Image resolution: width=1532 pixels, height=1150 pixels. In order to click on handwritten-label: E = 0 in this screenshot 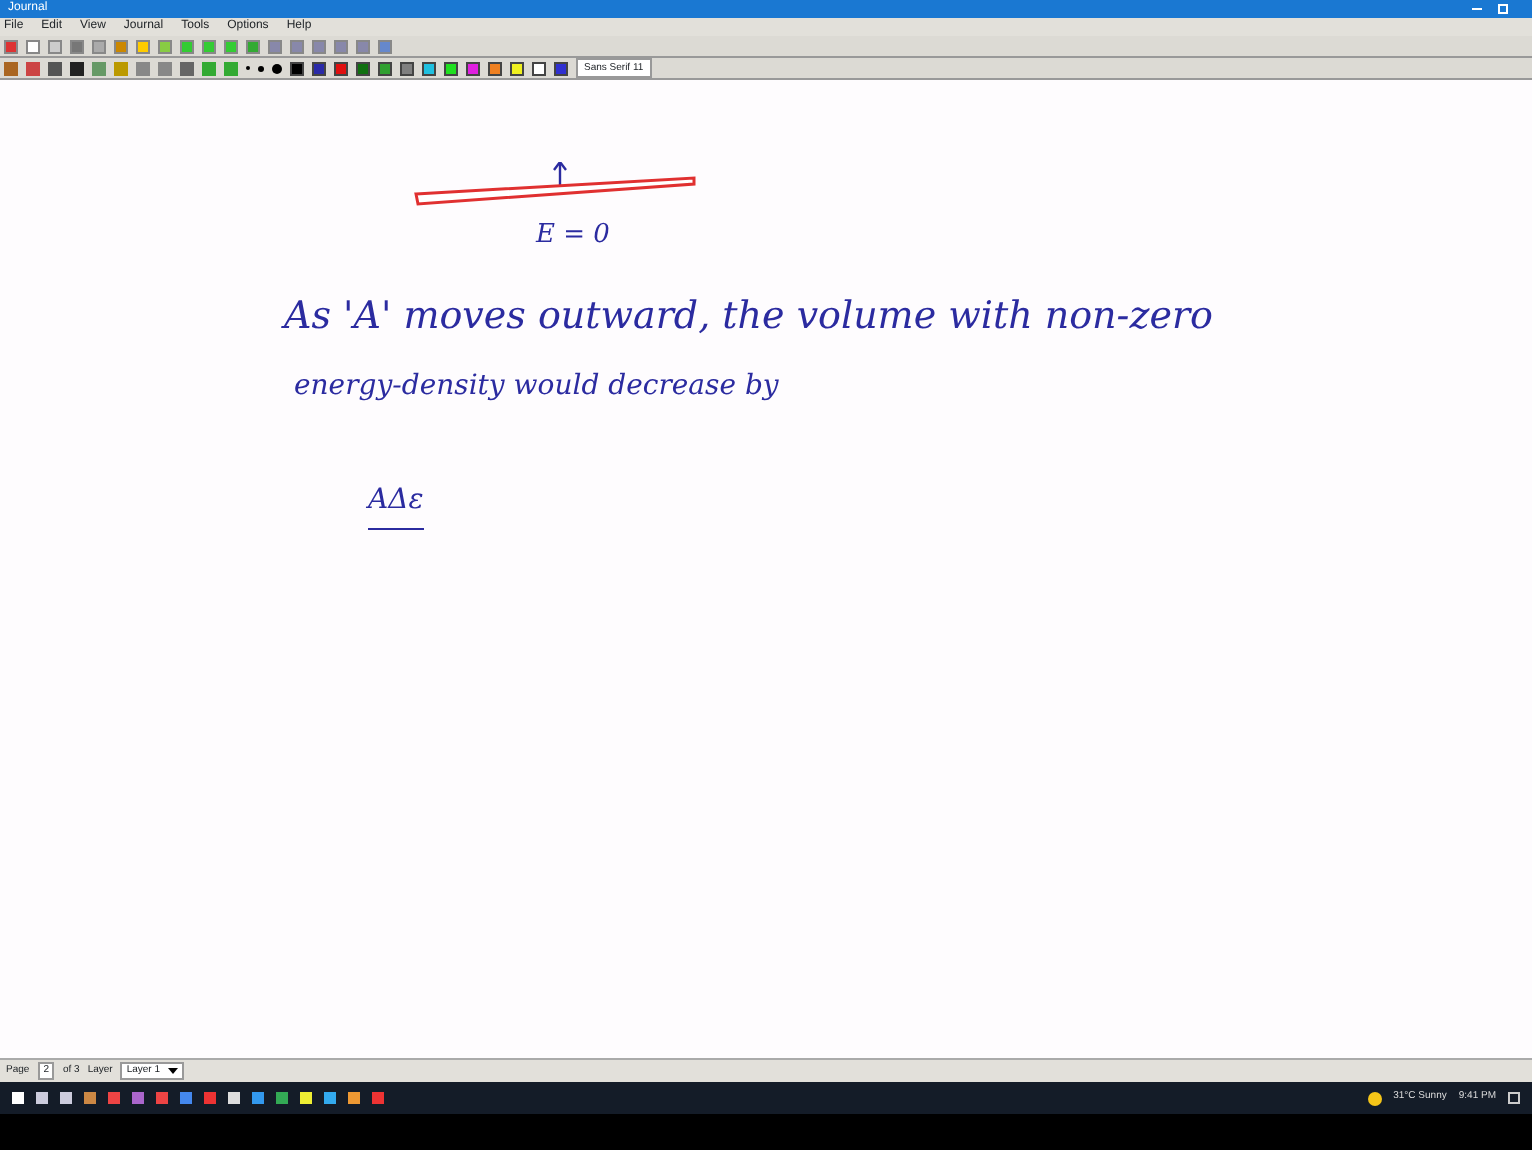, I will do `click(573, 236)`.